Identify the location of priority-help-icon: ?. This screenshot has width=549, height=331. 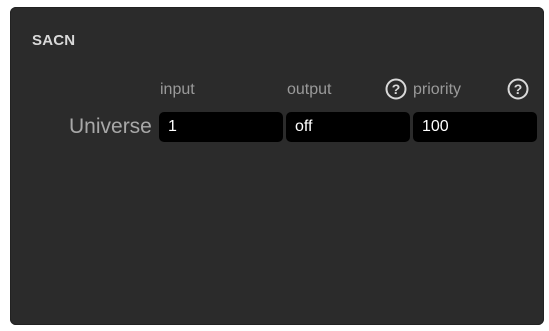
(518, 89).